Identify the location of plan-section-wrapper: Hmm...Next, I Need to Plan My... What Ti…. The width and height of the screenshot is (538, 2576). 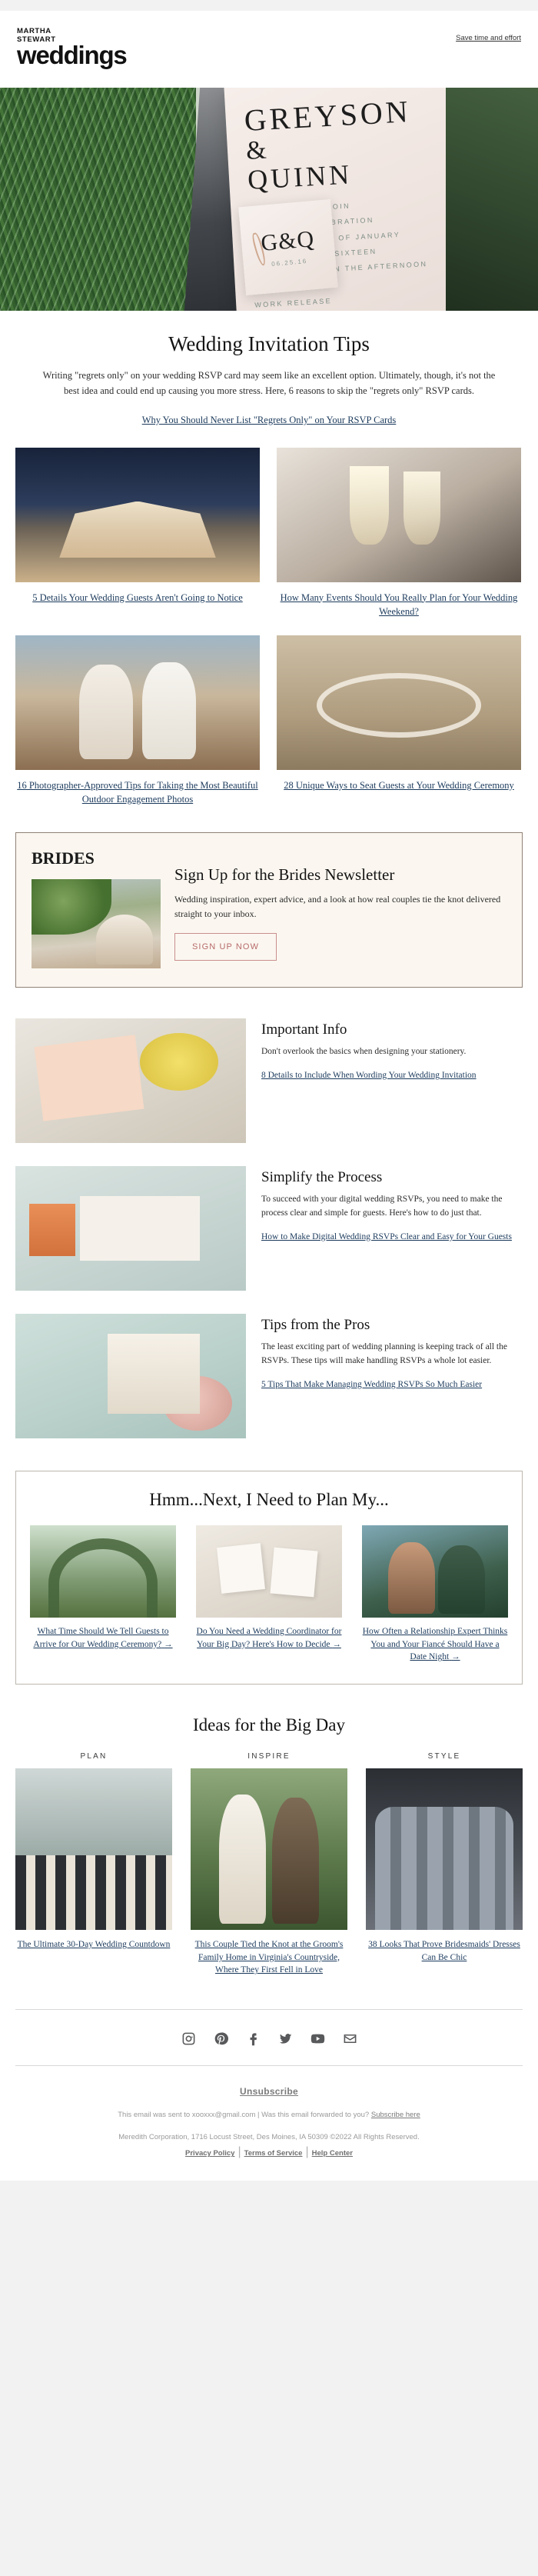
(269, 1573).